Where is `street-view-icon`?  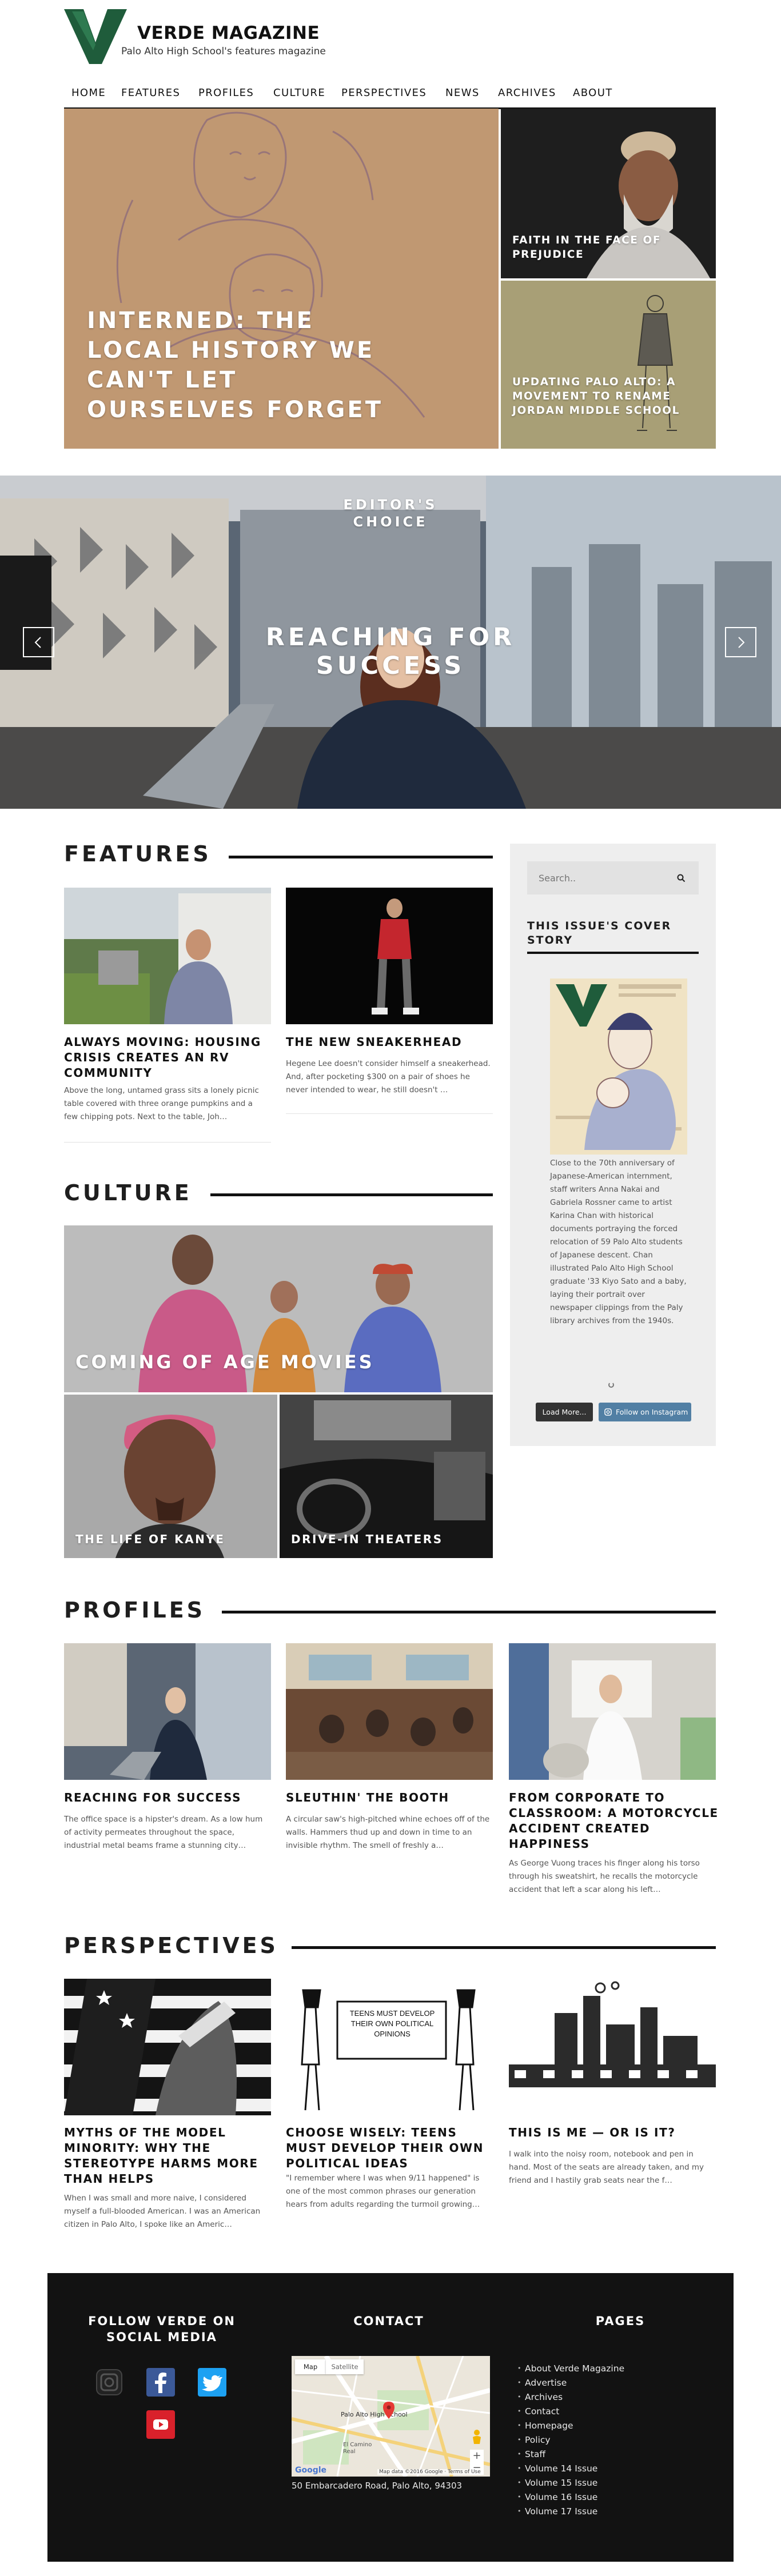 street-view-icon is located at coordinates (477, 2437).